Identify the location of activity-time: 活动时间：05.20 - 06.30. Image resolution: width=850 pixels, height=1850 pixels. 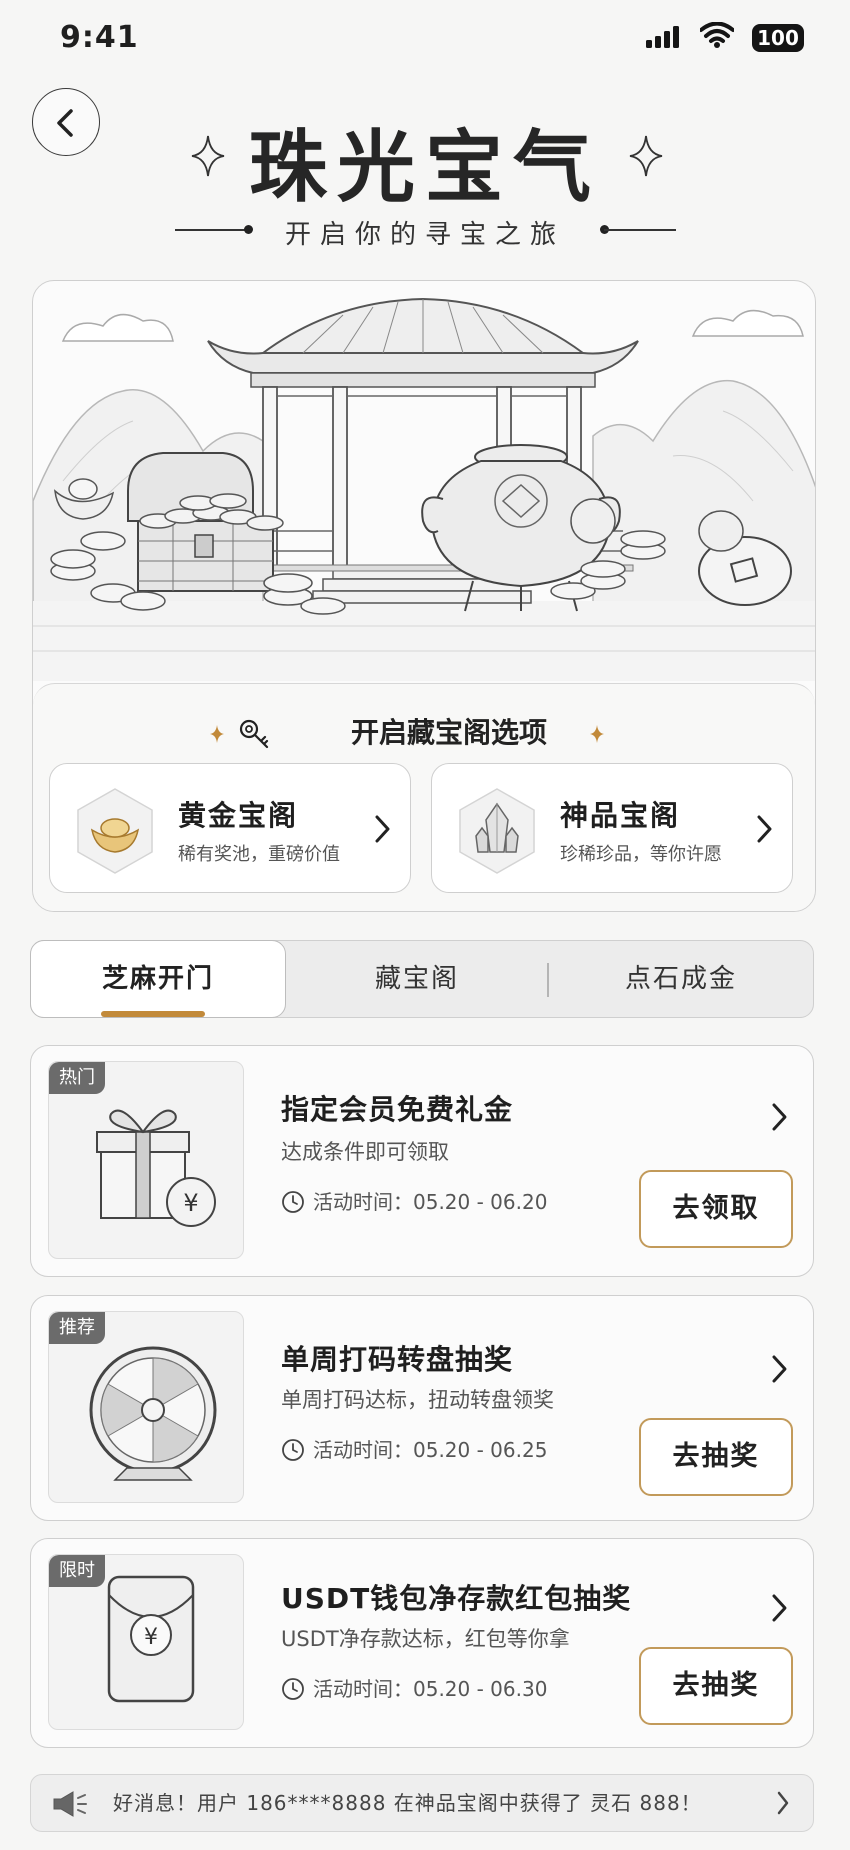
(414, 1687).